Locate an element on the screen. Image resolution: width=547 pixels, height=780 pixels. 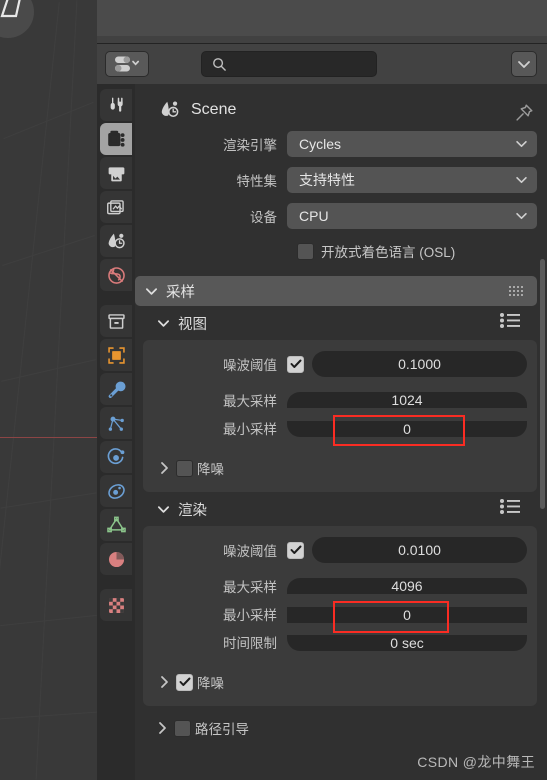
mesh-data-icon is located at coordinates (116, 524).